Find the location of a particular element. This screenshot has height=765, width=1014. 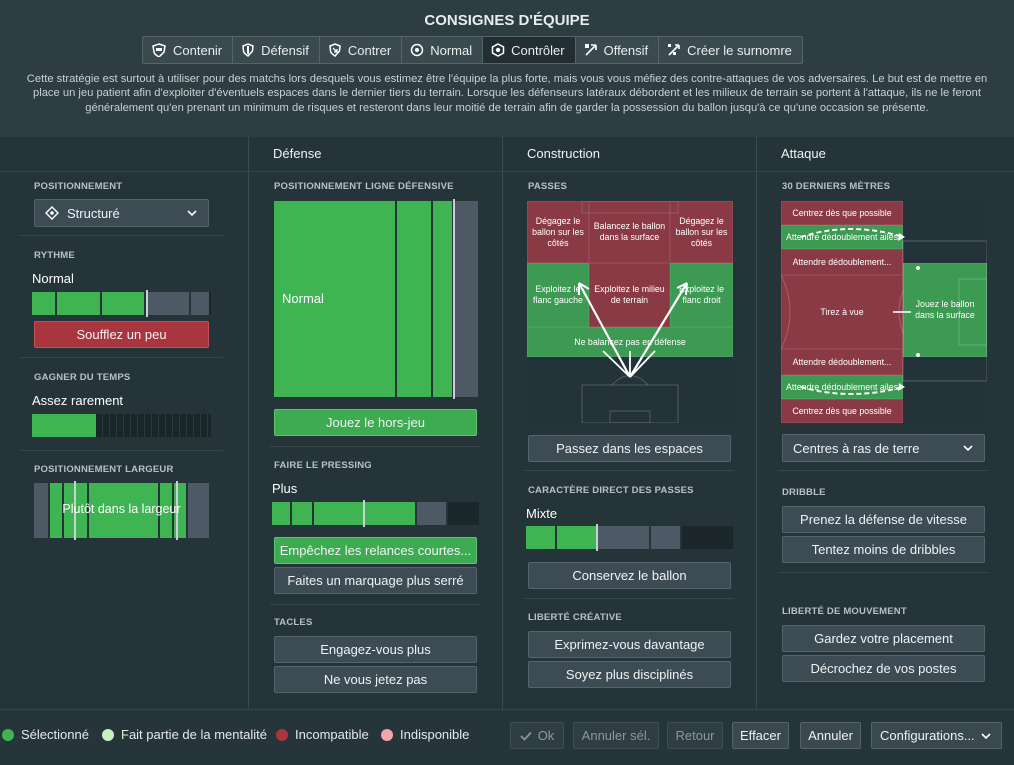

tighter-marking-button: Faites un marquage plus serré is located at coordinates (375, 580).